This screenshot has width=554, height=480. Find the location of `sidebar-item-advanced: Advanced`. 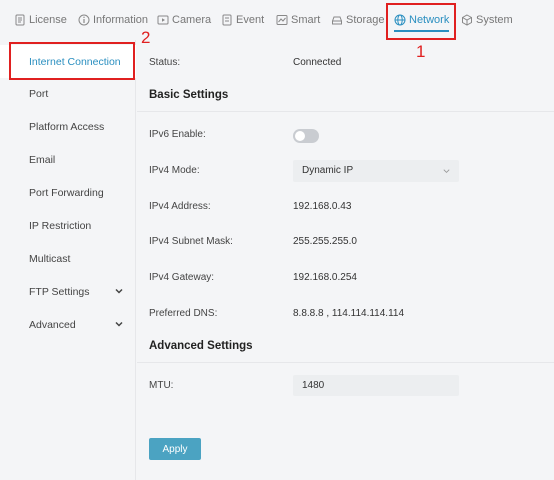

sidebar-item-advanced: Advanced is located at coordinates (68, 324).